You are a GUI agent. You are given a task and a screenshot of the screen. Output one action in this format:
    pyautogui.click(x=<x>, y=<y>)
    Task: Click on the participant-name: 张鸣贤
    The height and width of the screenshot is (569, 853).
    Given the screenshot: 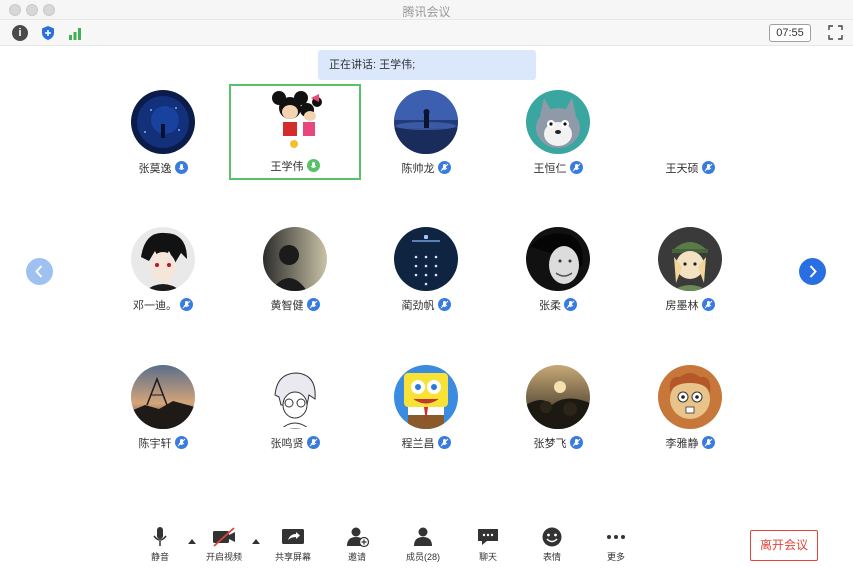 What is the action you would take?
    pyautogui.click(x=287, y=444)
    